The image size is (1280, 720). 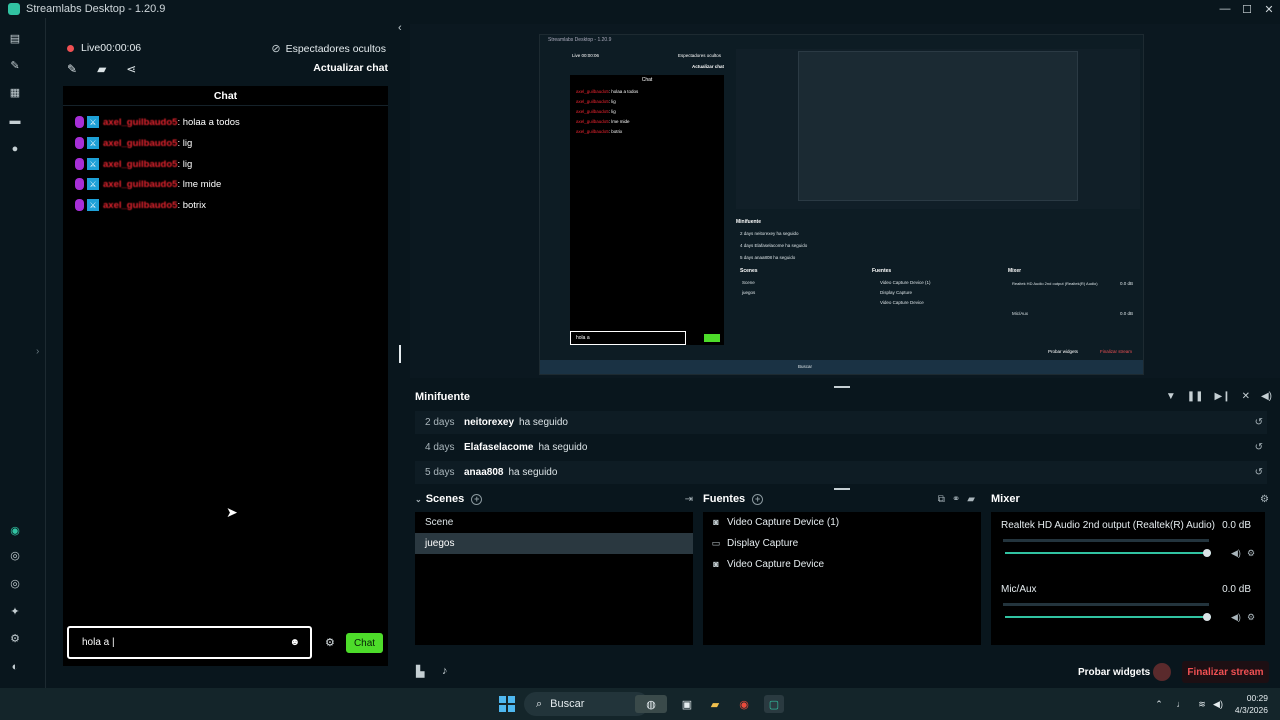 What do you see at coordinates (101, 69) in the screenshot?
I see `folder-icon: ▰` at bounding box center [101, 69].